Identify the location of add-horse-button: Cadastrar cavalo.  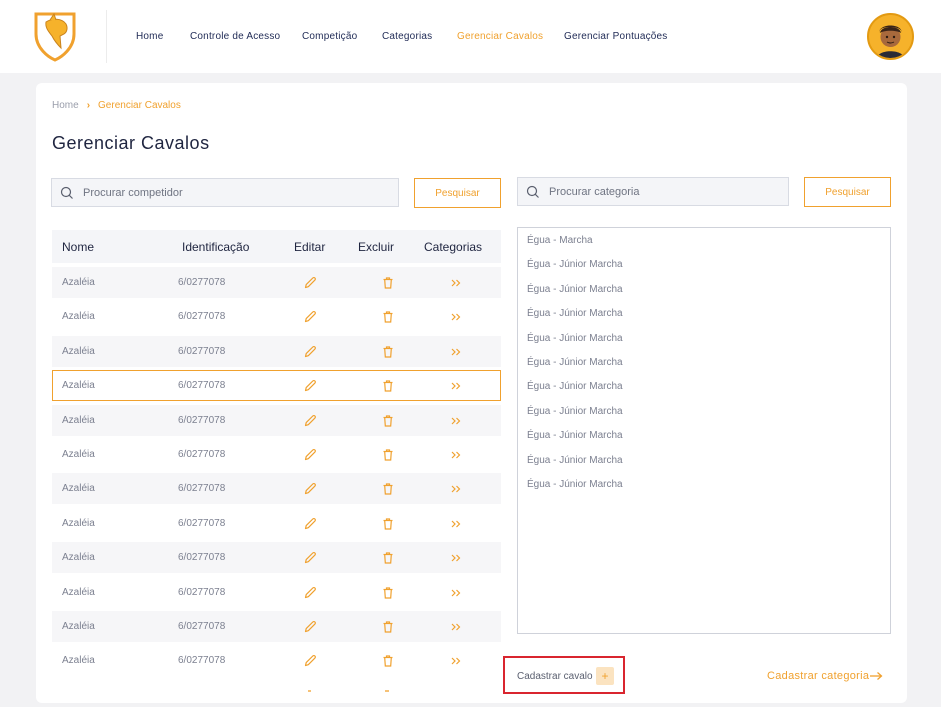
(555, 676).